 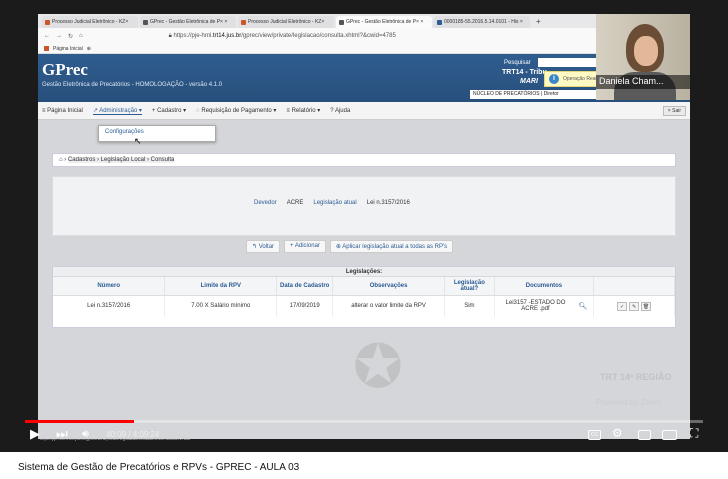 What do you see at coordinates (221, 306) in the screenshot?
I see `cell-limite: 7.00 X Salário mínimo` at bounding box center [221, 306].